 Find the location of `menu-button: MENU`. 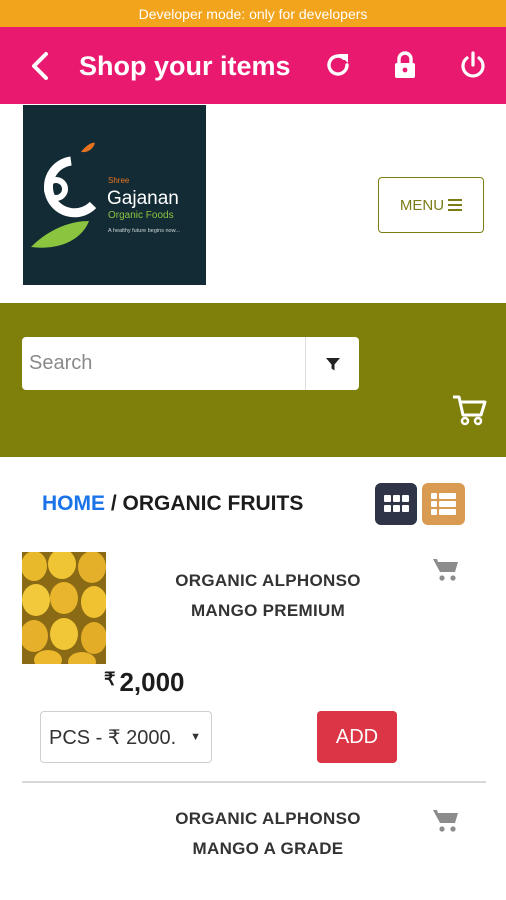

menu-button: MENU is located at coordinates (431, 205).